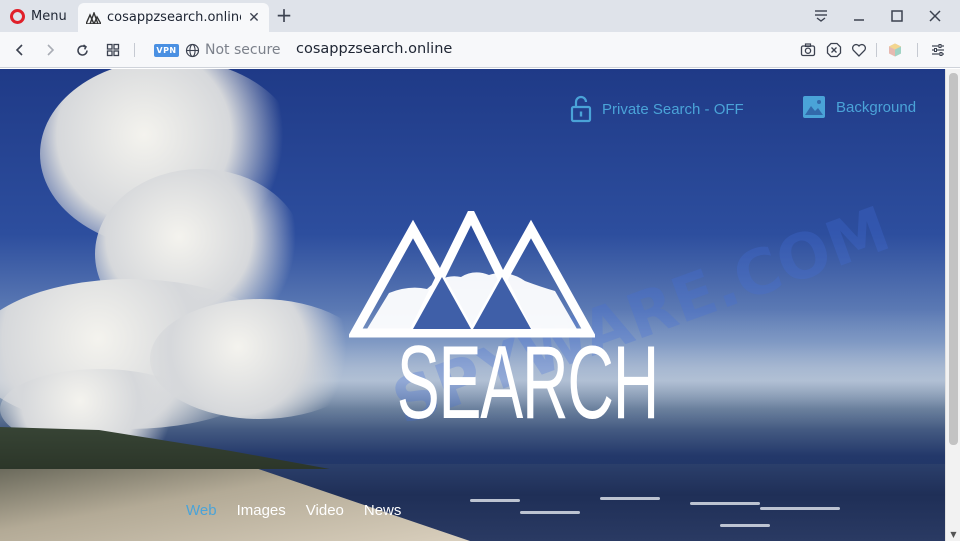 The width and height of the screenshot is (960, 541). Describe the element at coordinates (673, 109) in the screenshot. I see `private-search-label: Private Search - OFF` at that location.